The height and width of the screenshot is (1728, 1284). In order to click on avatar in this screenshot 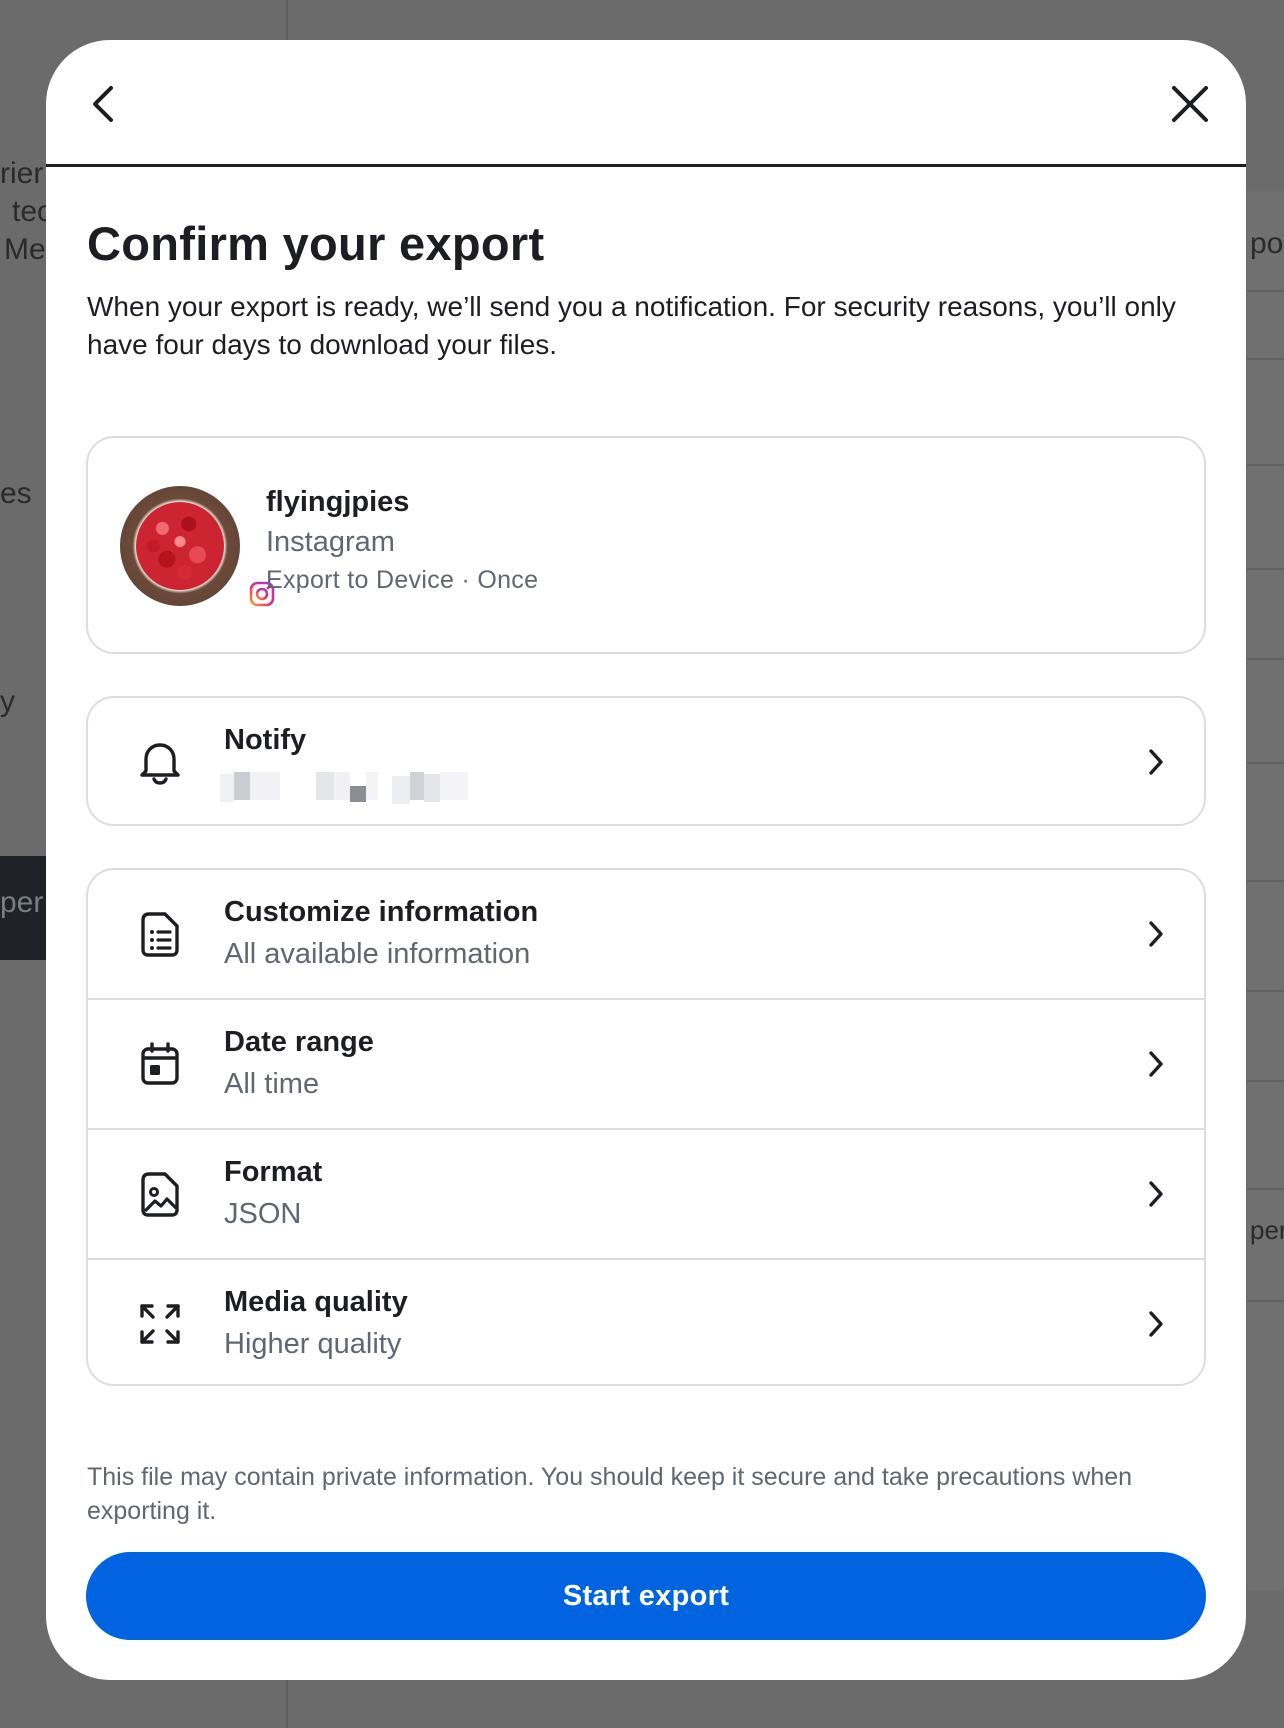, I will do `click(180, 546)`.